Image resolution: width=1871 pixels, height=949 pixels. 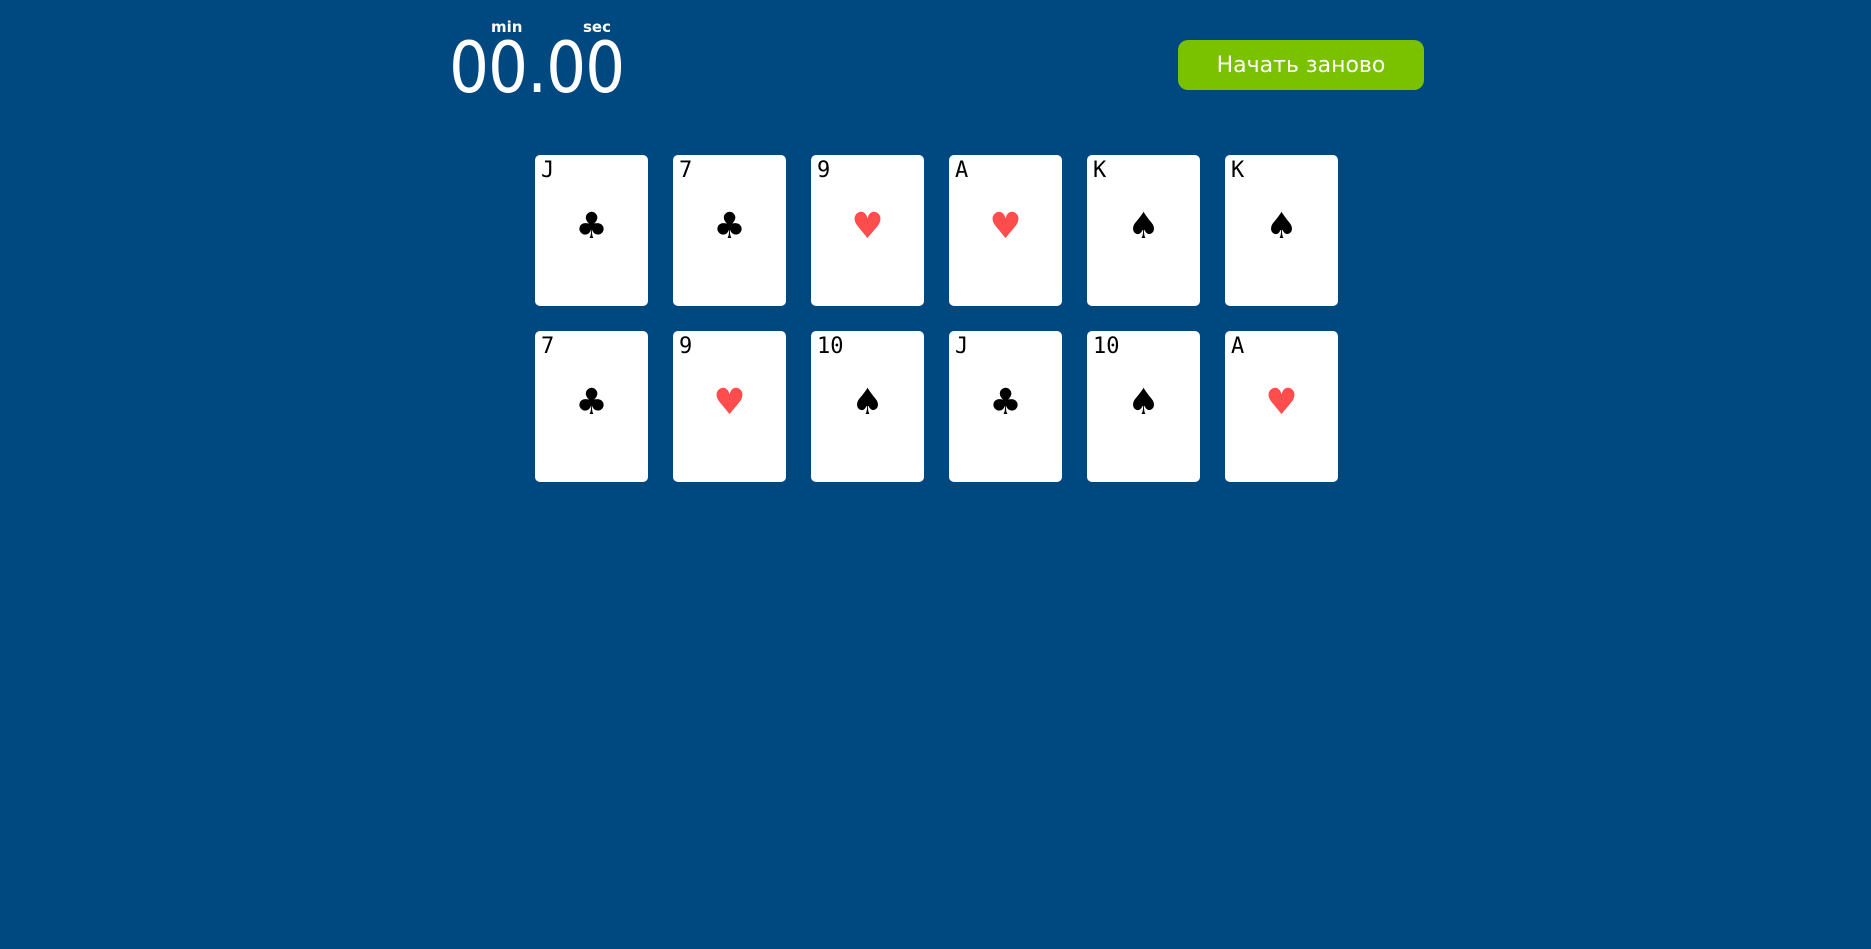 What do you see at coordinates (1301, 65) in the screenshot?
I see `restart-button: Начать заново` at bounding box center [1301, 65].